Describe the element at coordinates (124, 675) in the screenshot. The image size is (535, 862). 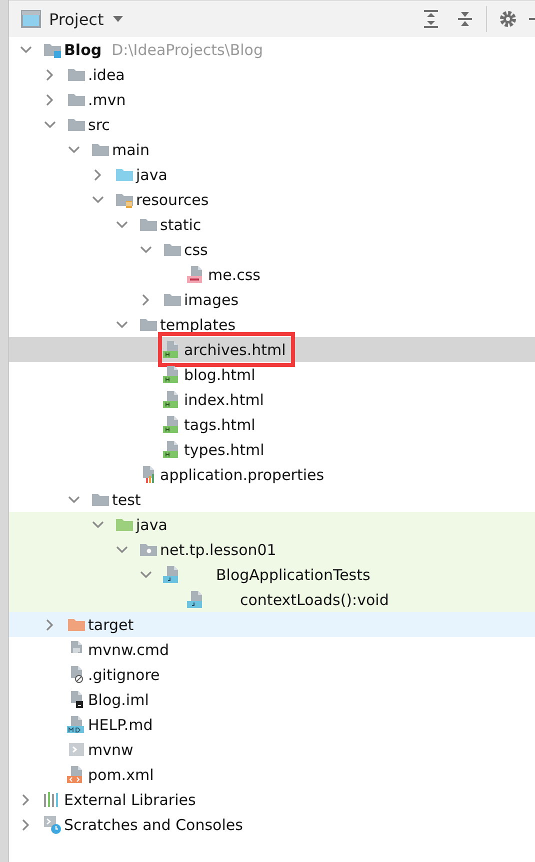
I see `item-label: .gitignore` at that location.